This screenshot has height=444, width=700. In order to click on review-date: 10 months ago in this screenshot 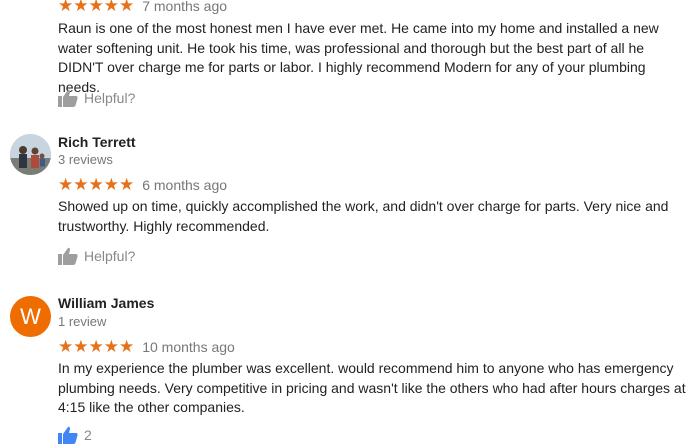, I will do `click(188, 346)`.